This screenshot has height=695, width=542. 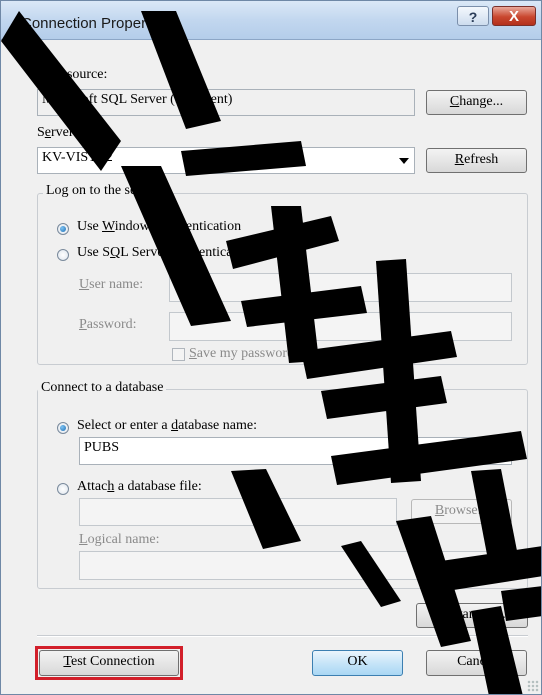 I want to click on ok-button: OK, so click(x=357, y=663).